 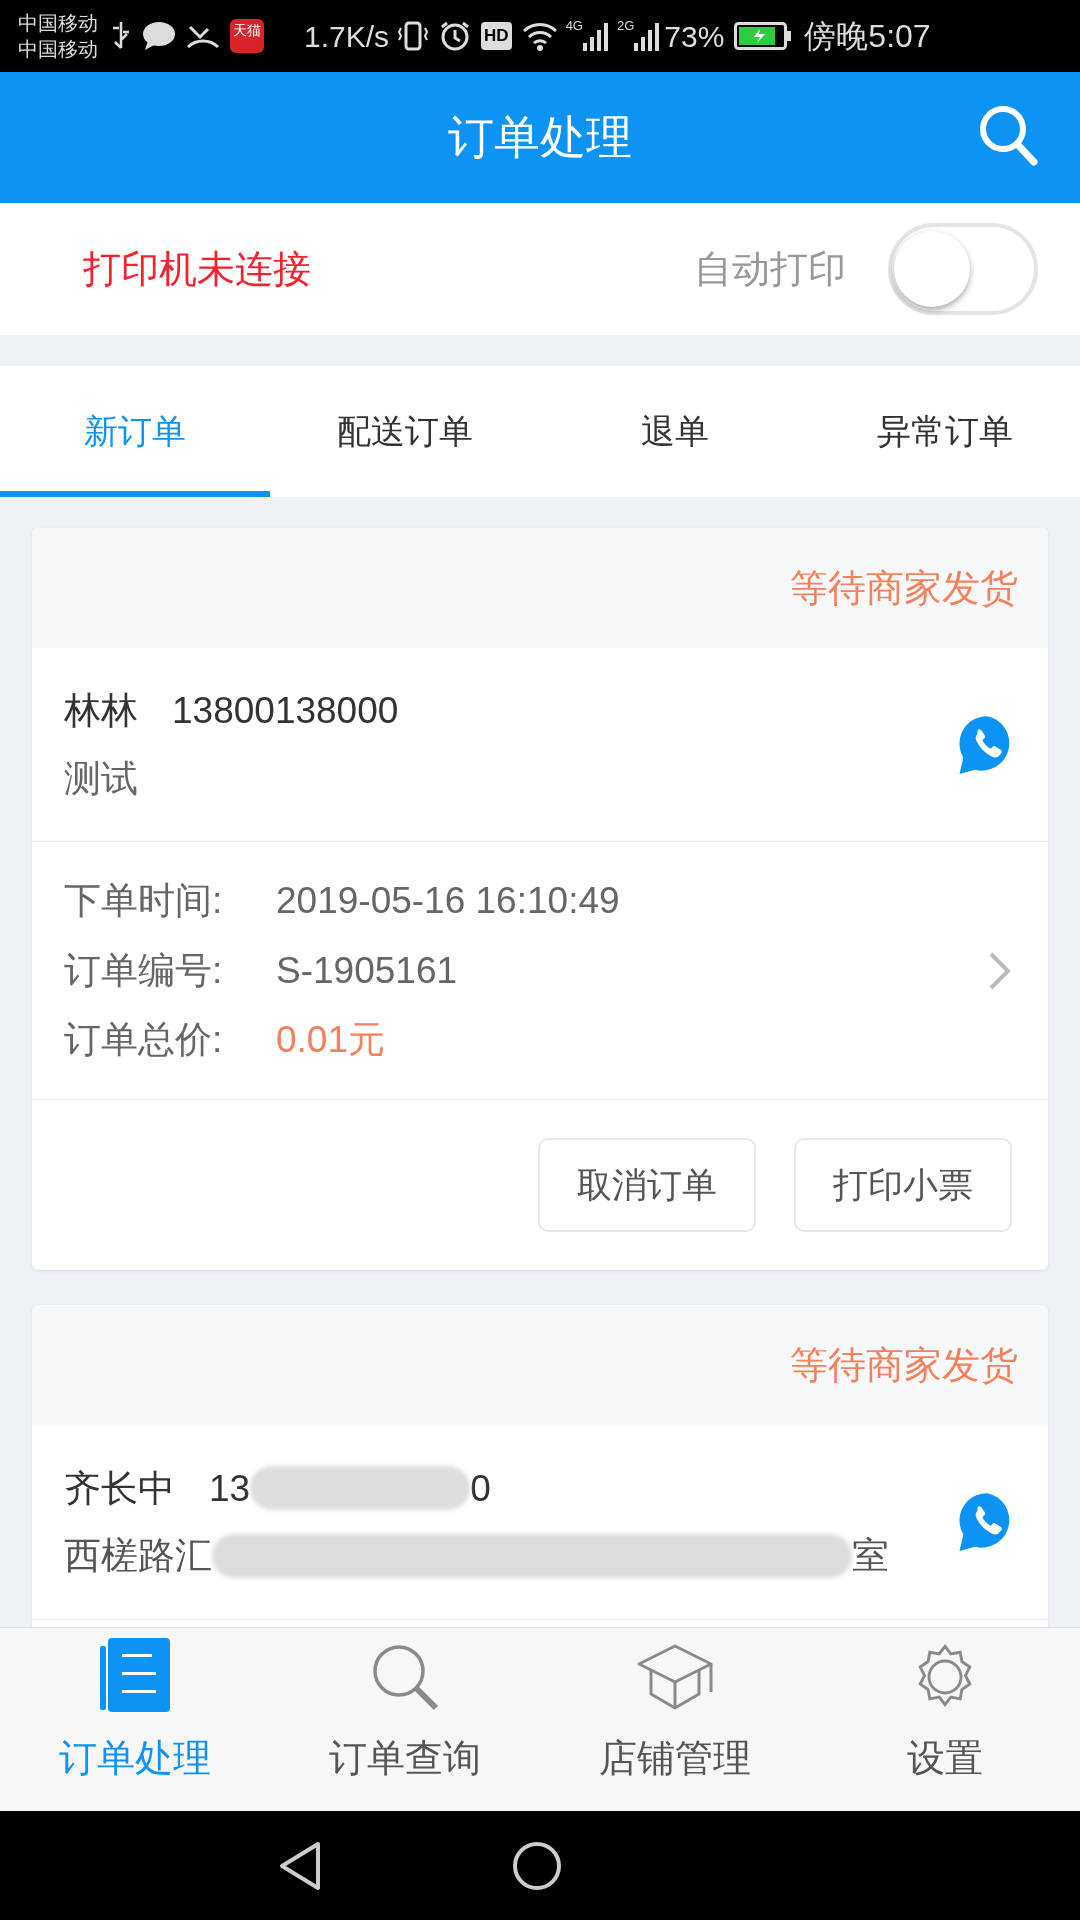 What do you see at coordinates (496, 36) in the screenshot?
I see `hd-icon: HD` at bounding box center [496, 36].